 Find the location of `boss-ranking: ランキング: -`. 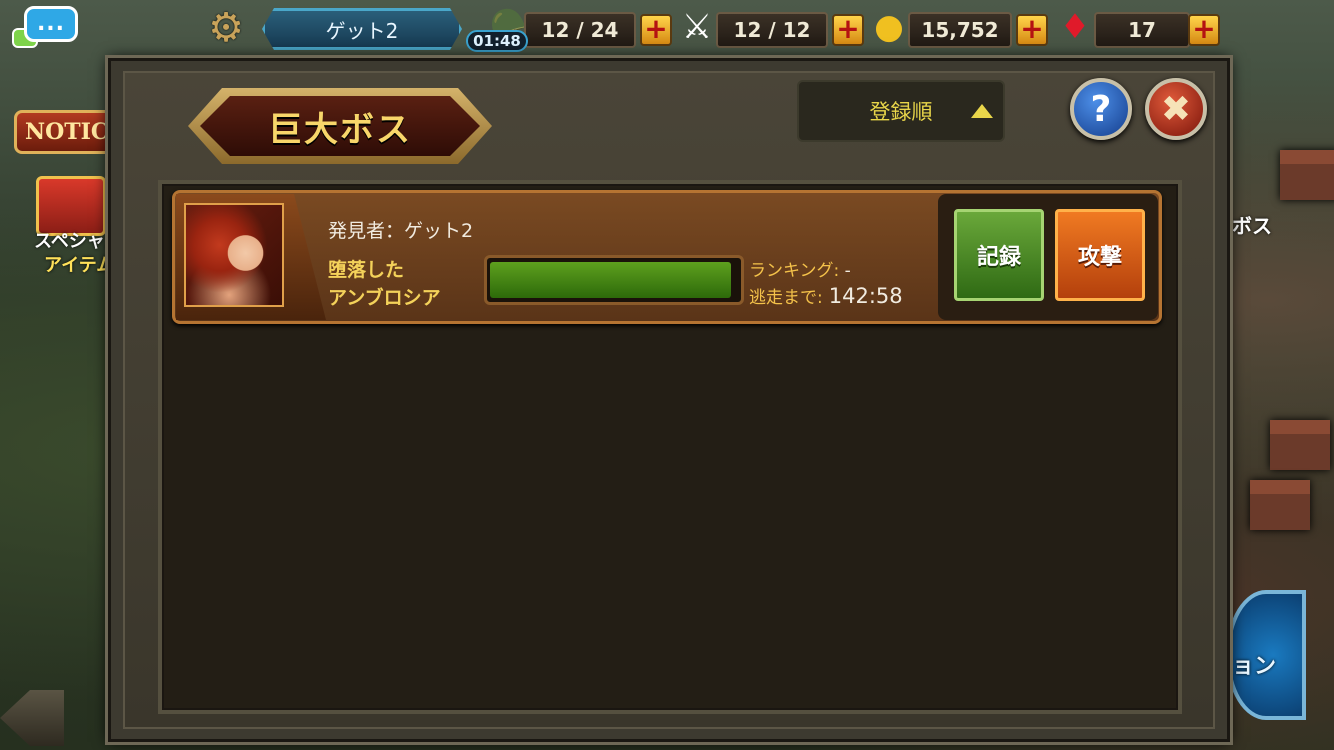

boss-ranking: ランキング: - is located at coordinates (800, 268).